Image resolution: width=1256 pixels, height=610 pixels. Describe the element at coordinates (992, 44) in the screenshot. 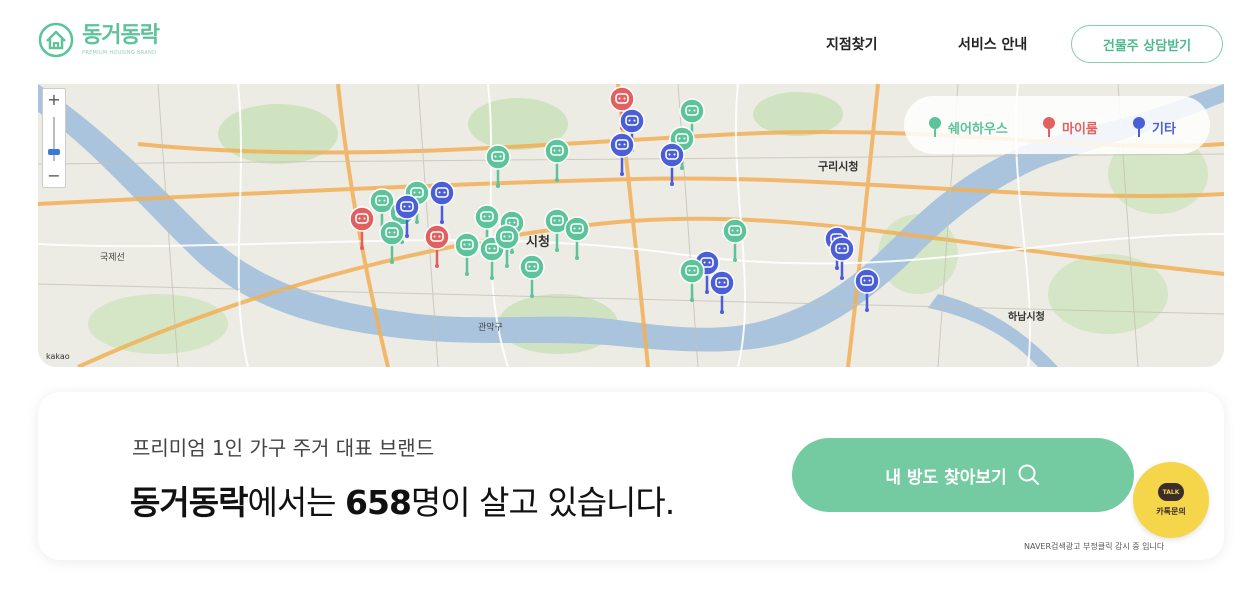

I see `nav-service-info: 서비스 안내` at that location.